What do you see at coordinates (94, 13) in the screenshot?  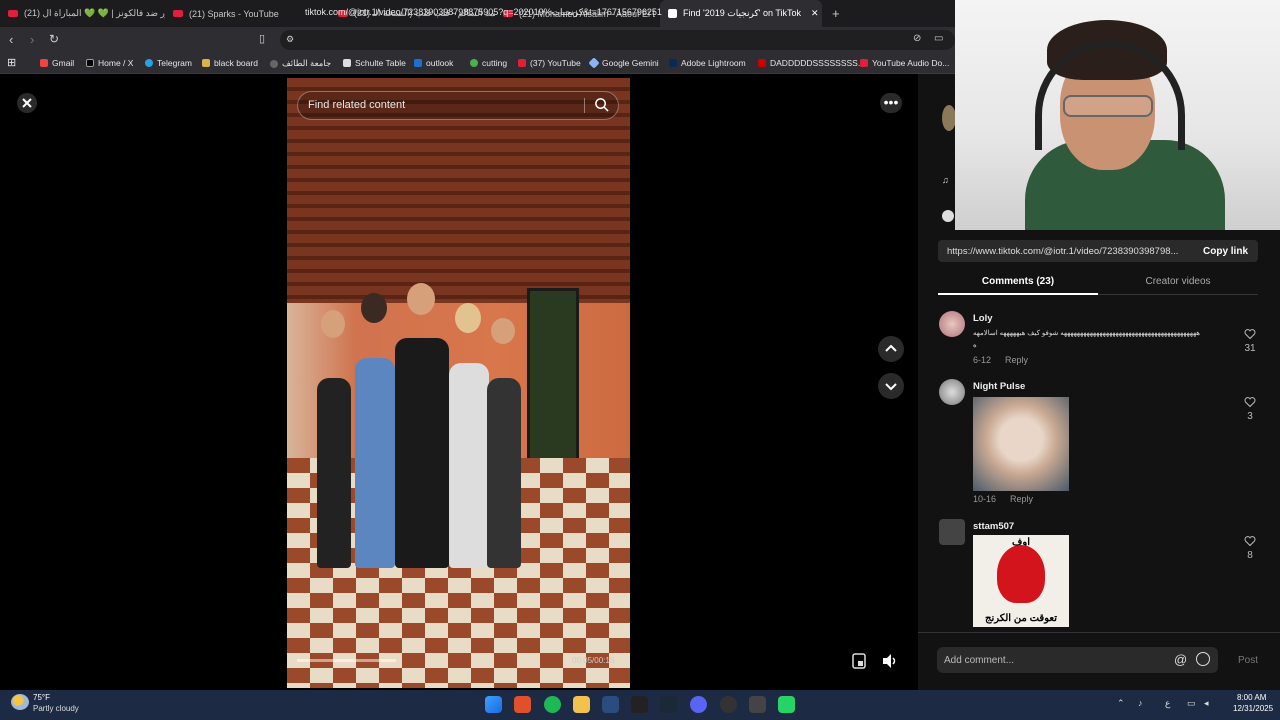 I see `tab-label: (21) باور ضد فالكونز | 💚 💚 المباراة ال` at bounding box center [94, 13].